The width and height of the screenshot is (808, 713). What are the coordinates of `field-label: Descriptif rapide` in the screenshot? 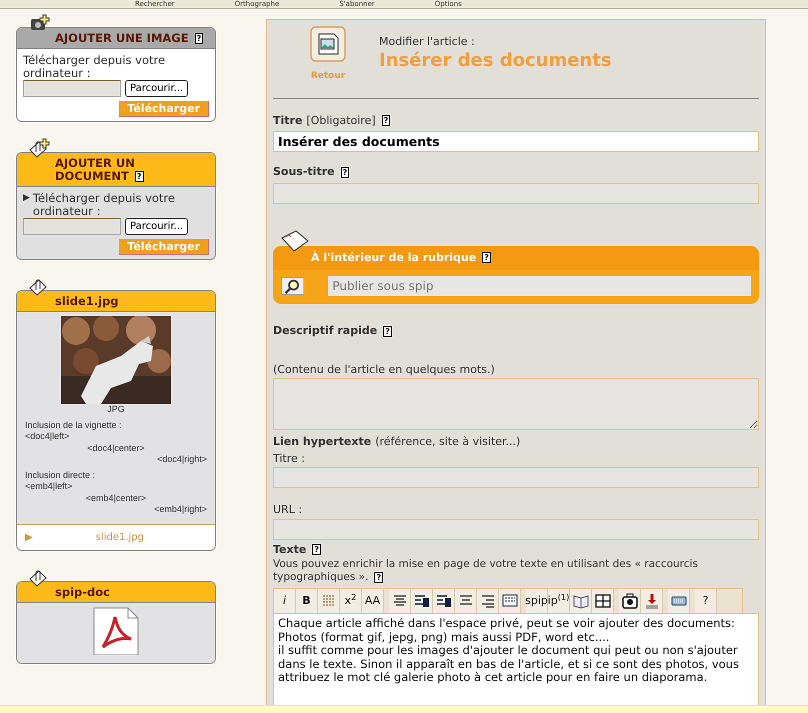 It's located at (325, 331).